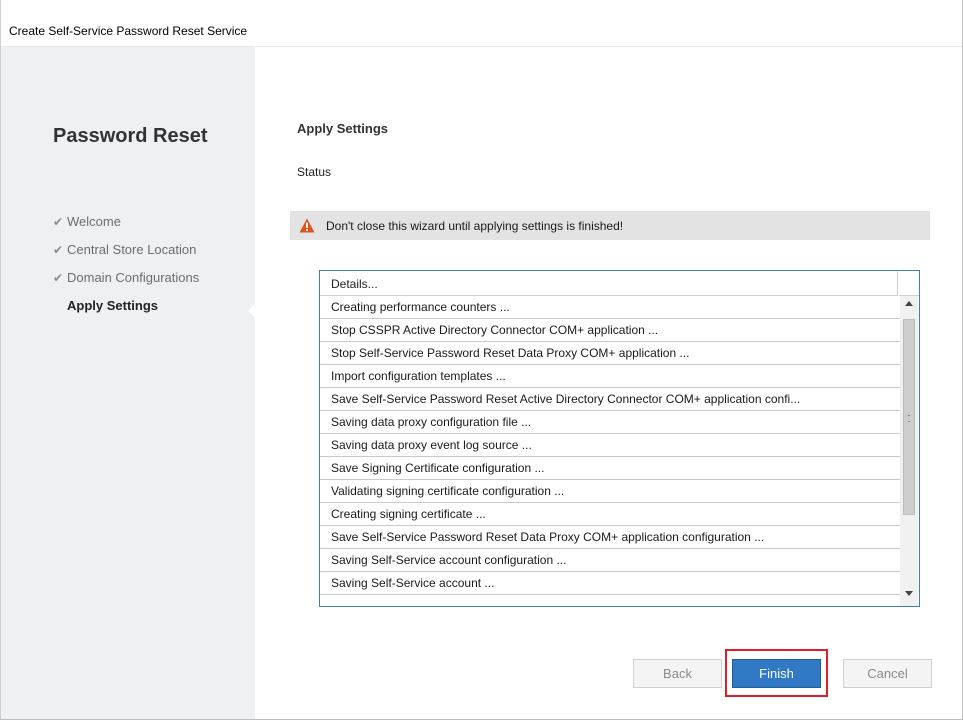 The height and width of the screenshot is (720, 963). What do you see at coordinates (909, 303) in the screenshot?
I see `scroll-up-arrow-icon` at bounding box center [909, 303].